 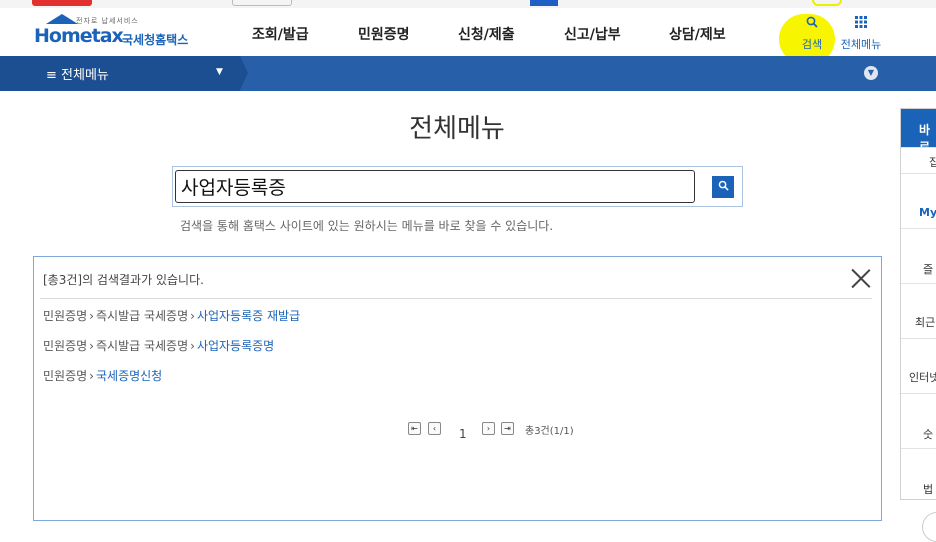 I want to click on nav-item-report: 신고/납부, so click(x=592, y=34).